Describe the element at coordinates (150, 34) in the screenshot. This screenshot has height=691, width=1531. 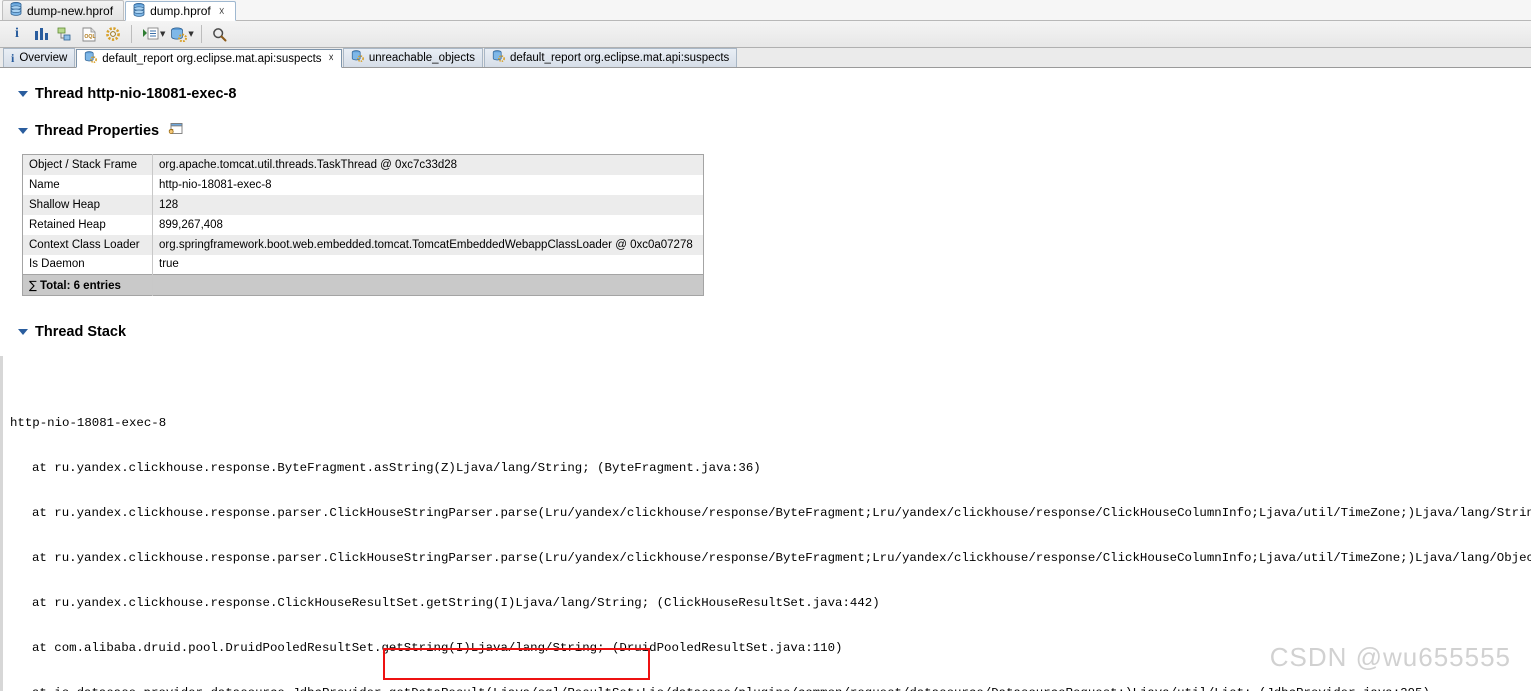
I see `run-expert-system-test-icon` at that location.